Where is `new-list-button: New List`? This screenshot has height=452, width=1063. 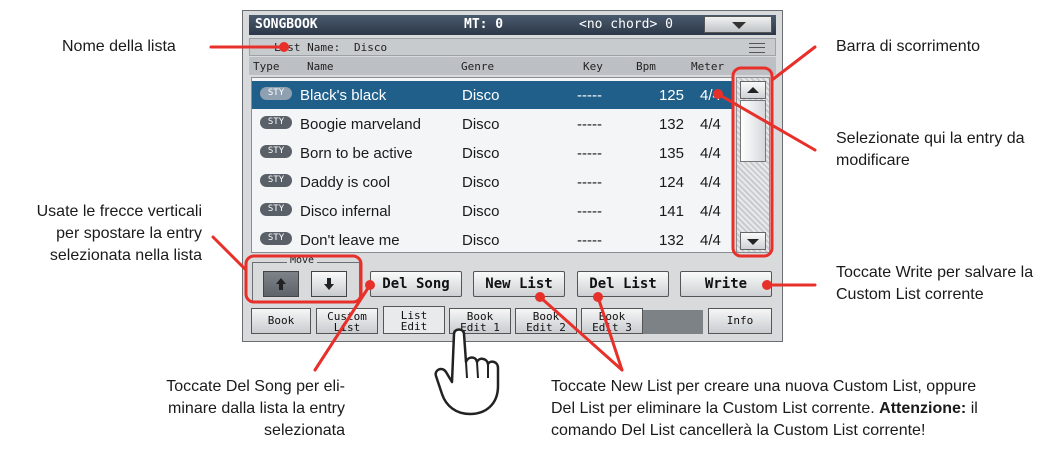
new-list-button: New List is located at coordinates (519, 284).